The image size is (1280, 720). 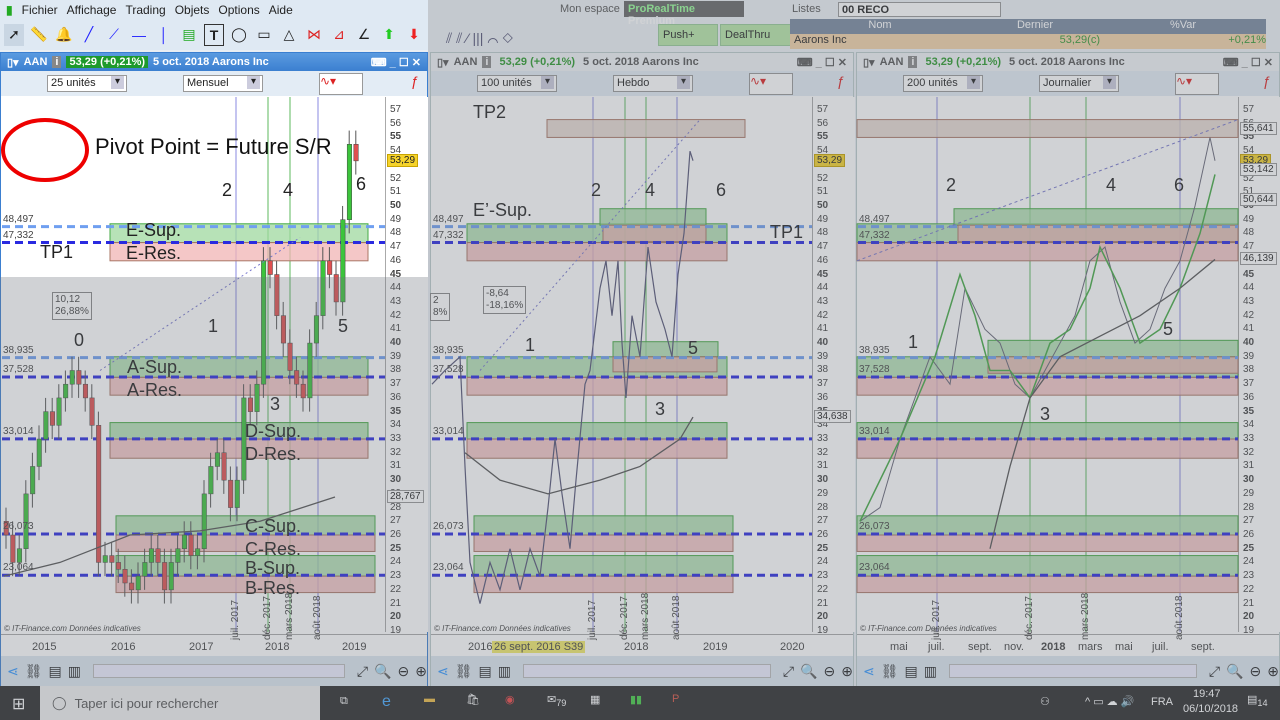 I want to click on ruler-icon: 📏, so click(x=39, y=35).